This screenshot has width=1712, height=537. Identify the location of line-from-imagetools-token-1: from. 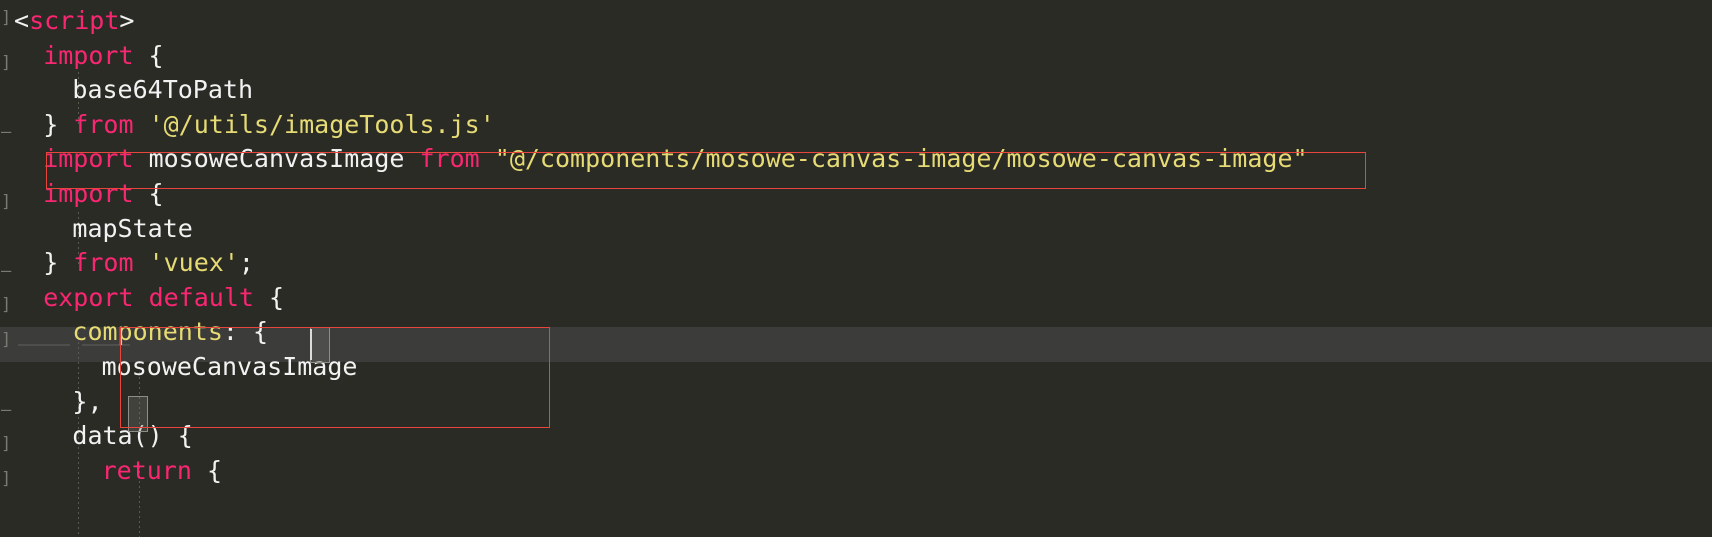
(103, 124).